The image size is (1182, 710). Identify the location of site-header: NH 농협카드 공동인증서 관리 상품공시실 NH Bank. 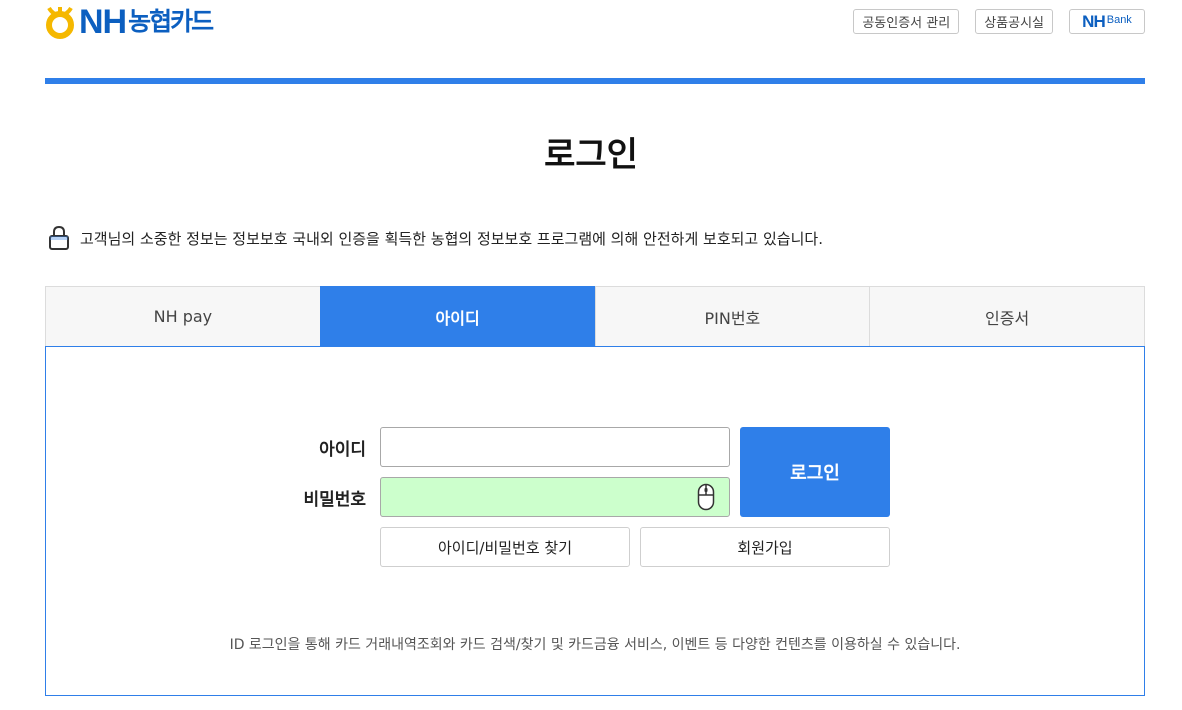
(595, 42).